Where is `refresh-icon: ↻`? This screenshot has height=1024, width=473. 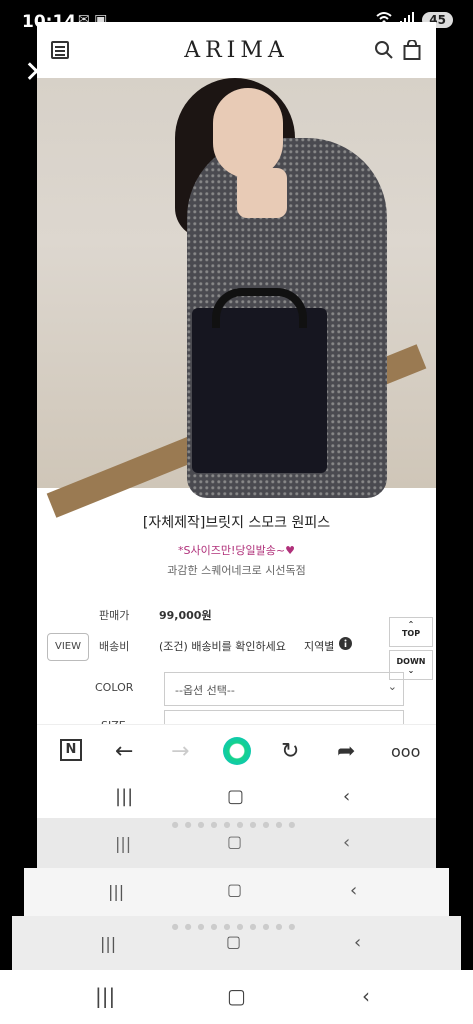 refresh-icon: ↻ is located at coordinates (290, 751).